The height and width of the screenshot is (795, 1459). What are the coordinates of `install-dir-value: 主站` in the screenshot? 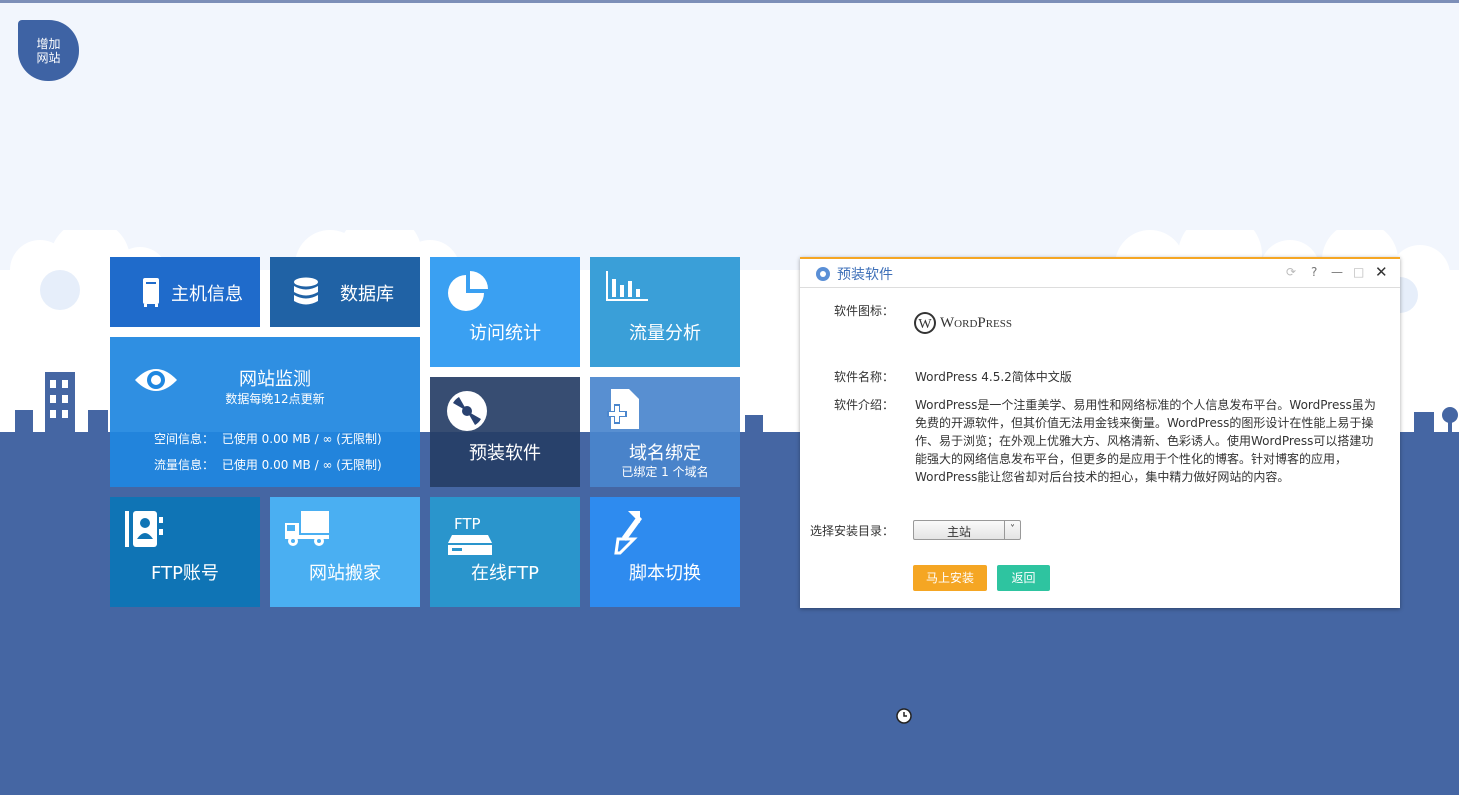 It's located at (958, 532).